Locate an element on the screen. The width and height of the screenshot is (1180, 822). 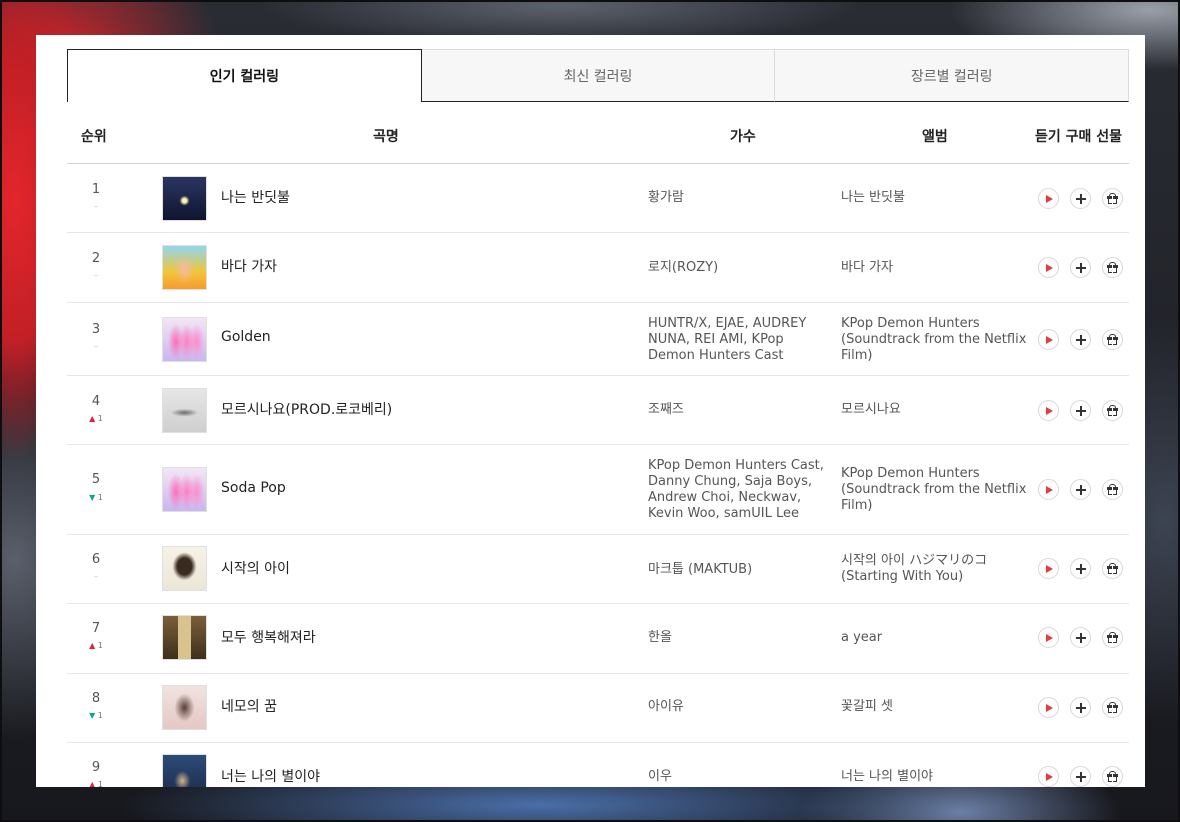
tab-genre: 장르별 컬러링 is located at coordinates (952, 75).